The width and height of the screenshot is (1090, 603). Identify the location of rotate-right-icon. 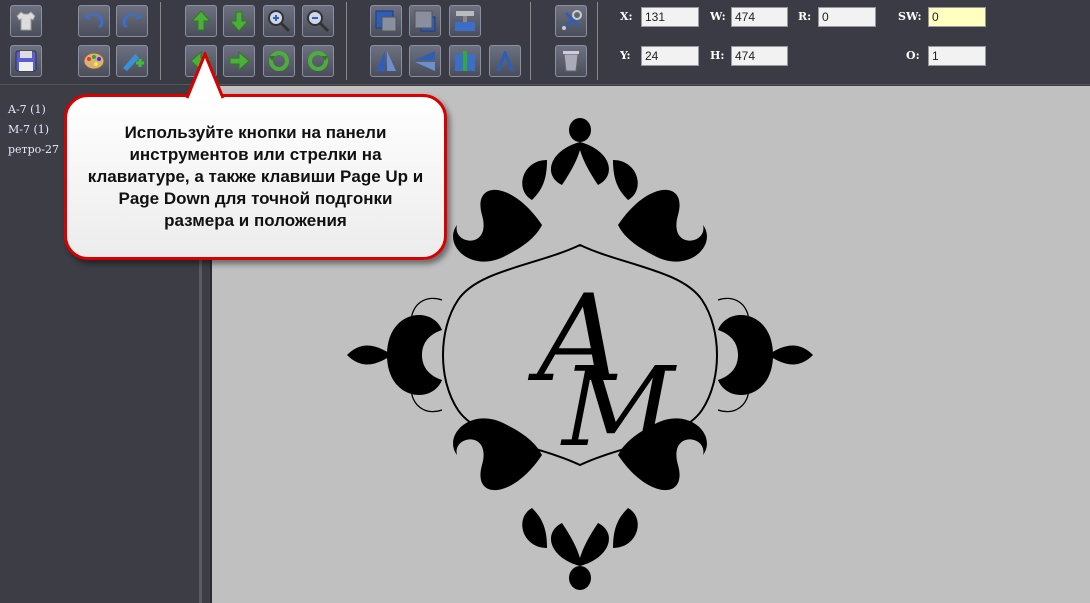
(318, 61).